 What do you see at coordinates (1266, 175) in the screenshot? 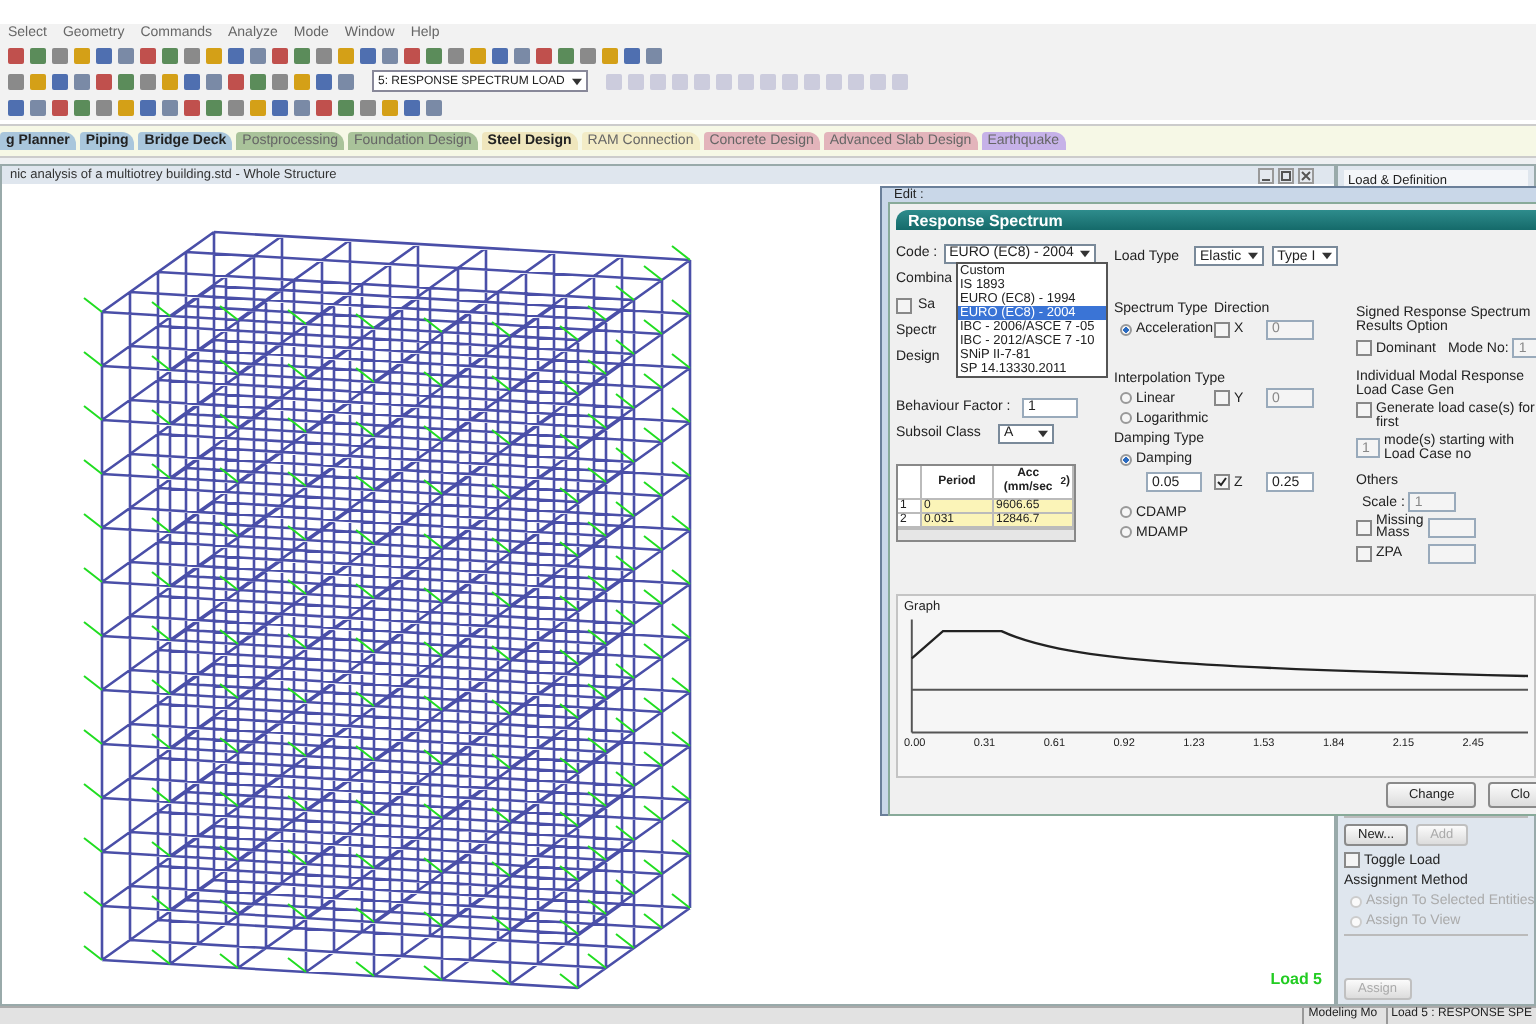
I see `minimize-icon` at bounding box center [1266, 175].